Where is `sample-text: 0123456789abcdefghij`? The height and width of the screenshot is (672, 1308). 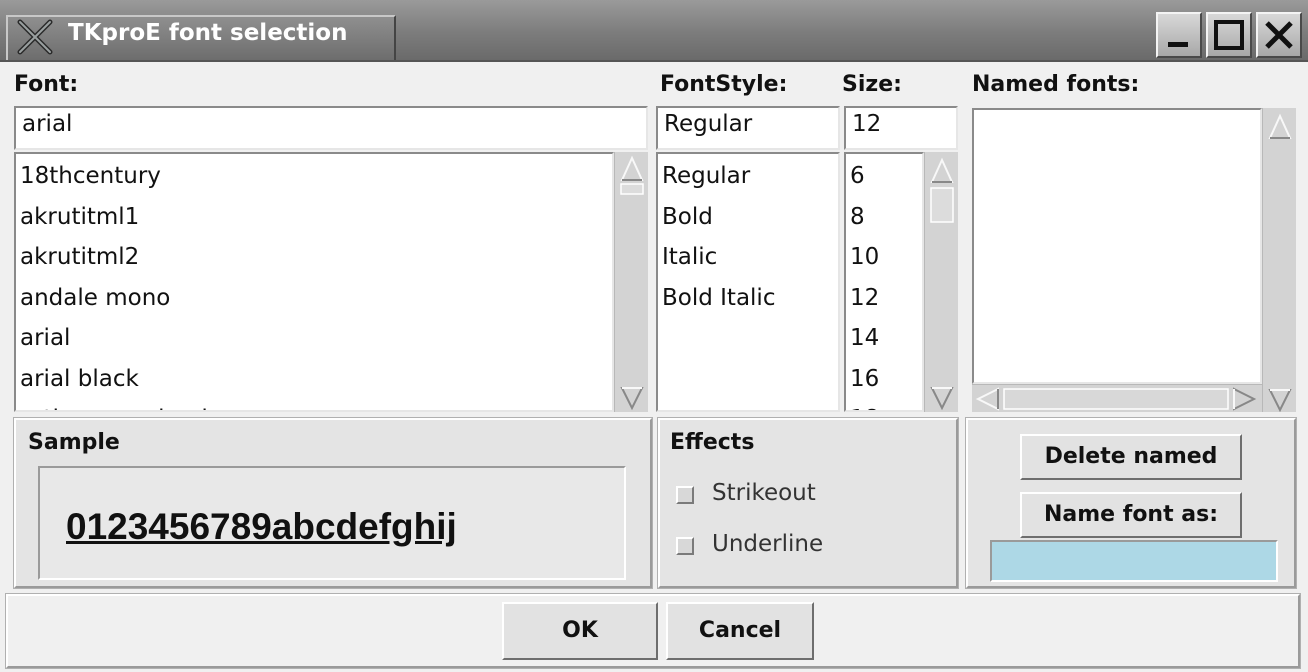 sample-text: 0123456789abcdefghij is located at coordinates (261, 526).